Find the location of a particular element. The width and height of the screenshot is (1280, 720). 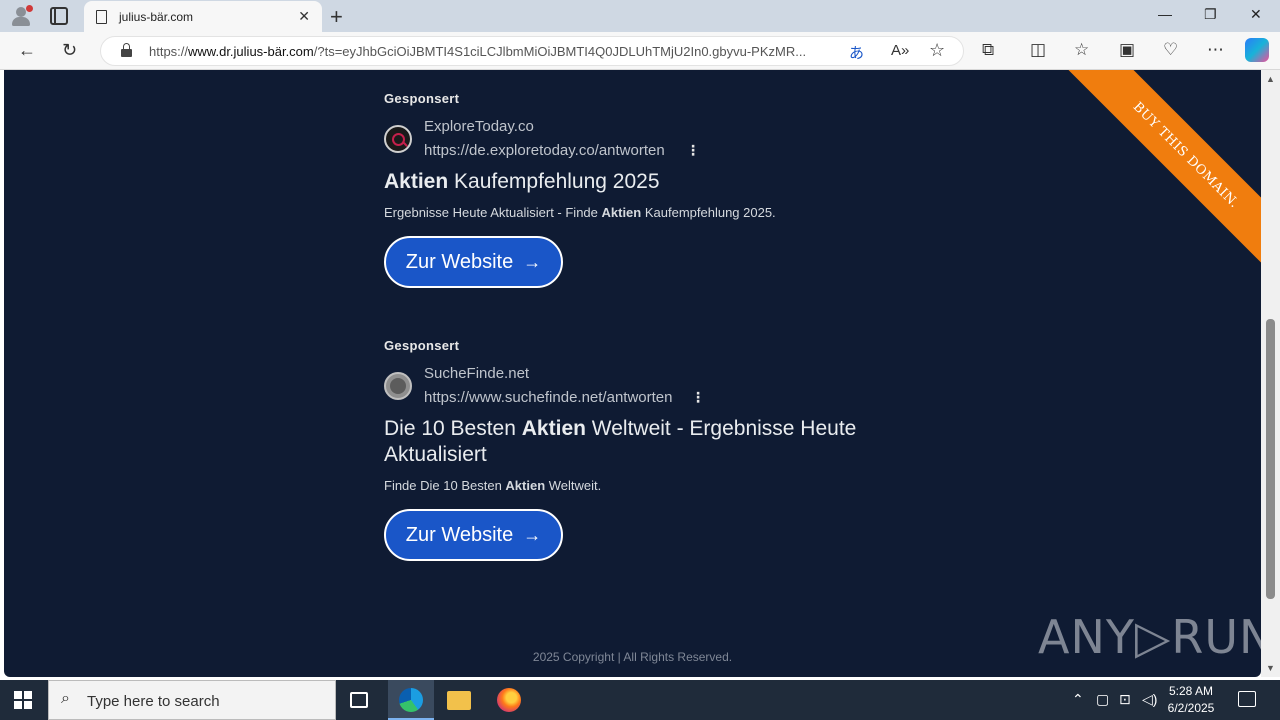

device-icon: ▢ is located at coordinates (1102, 699).